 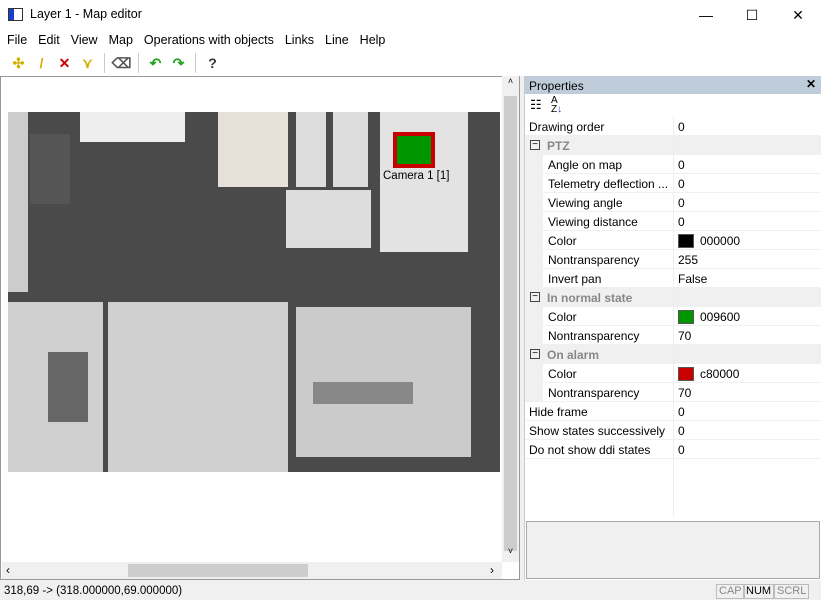 I want to click on close-panel-icon: ✕, so click(x=811, y=84).